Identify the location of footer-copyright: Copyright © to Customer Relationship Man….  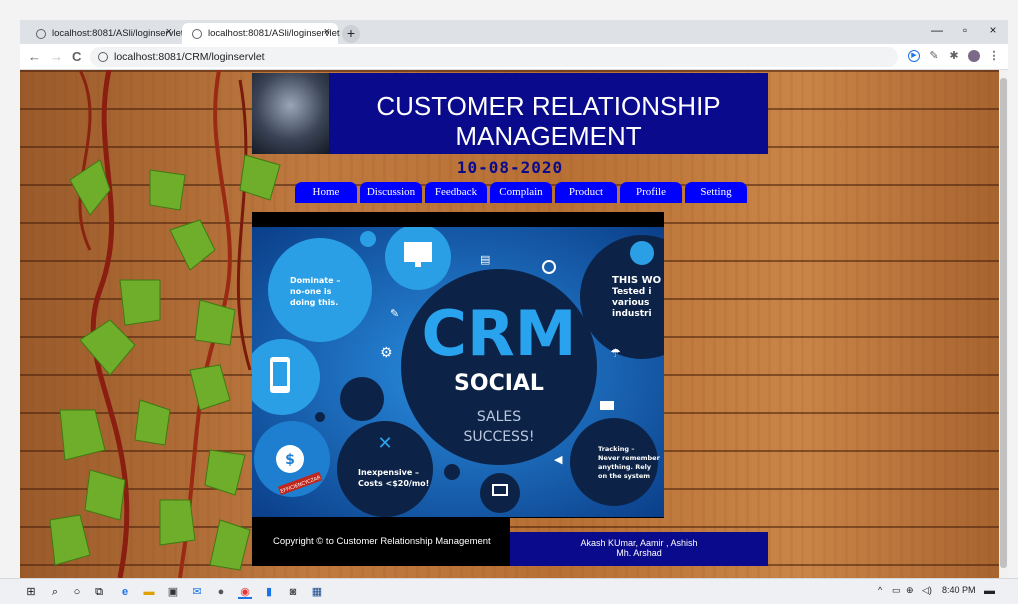
(381, 542).